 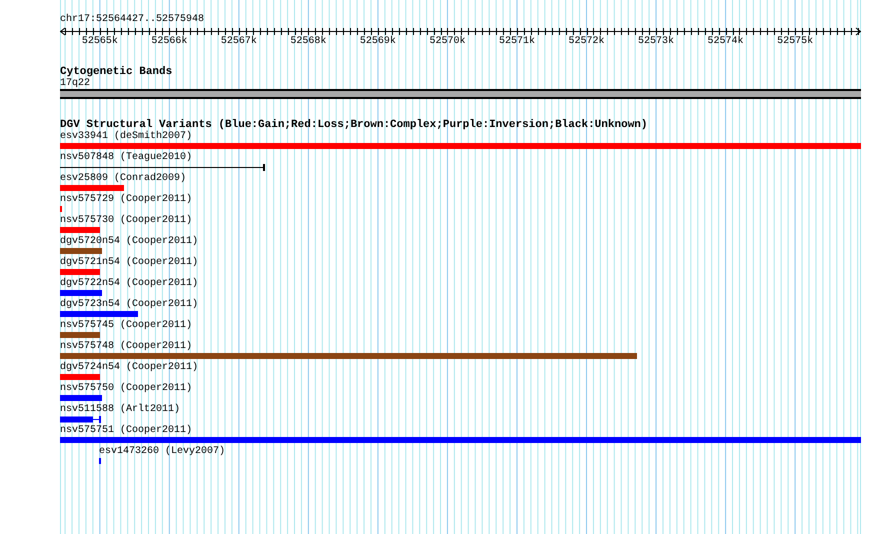 I want to click on tick-label: 52573k, so click(x=656, y=42).